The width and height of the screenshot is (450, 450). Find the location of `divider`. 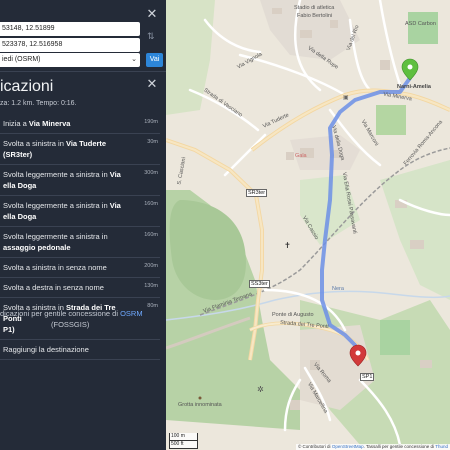

divider is located at coordinates (83, 71).